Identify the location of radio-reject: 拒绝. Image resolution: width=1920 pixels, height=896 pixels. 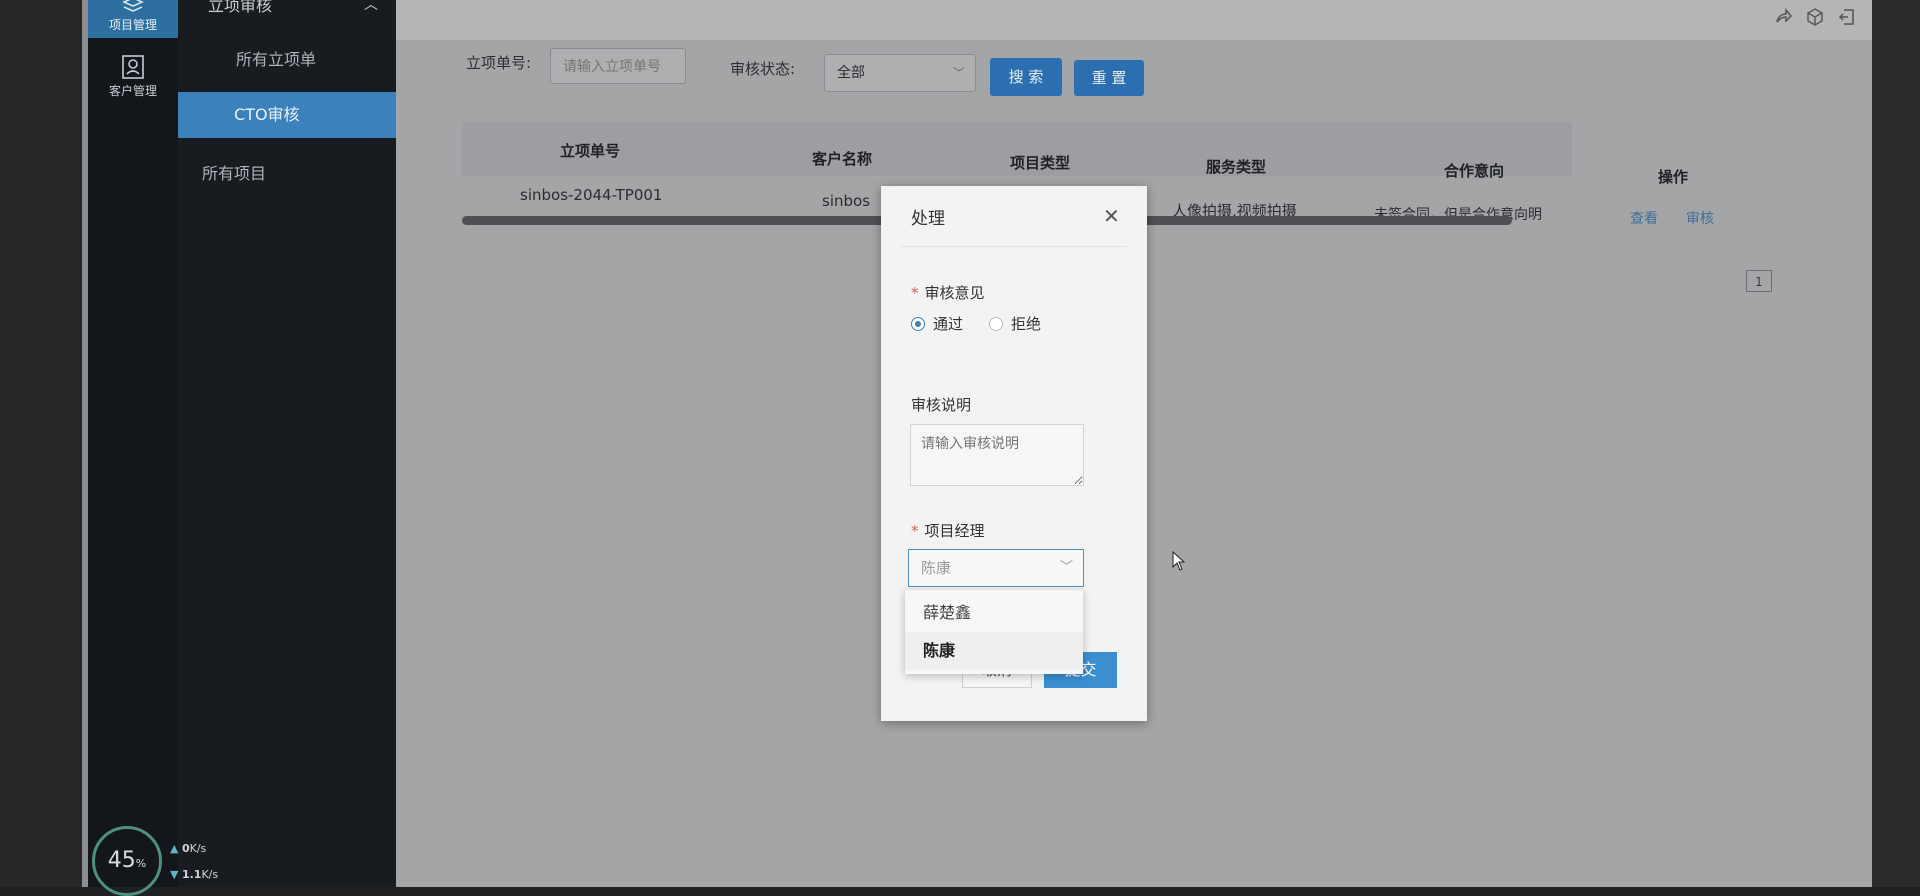
(1015, 323).